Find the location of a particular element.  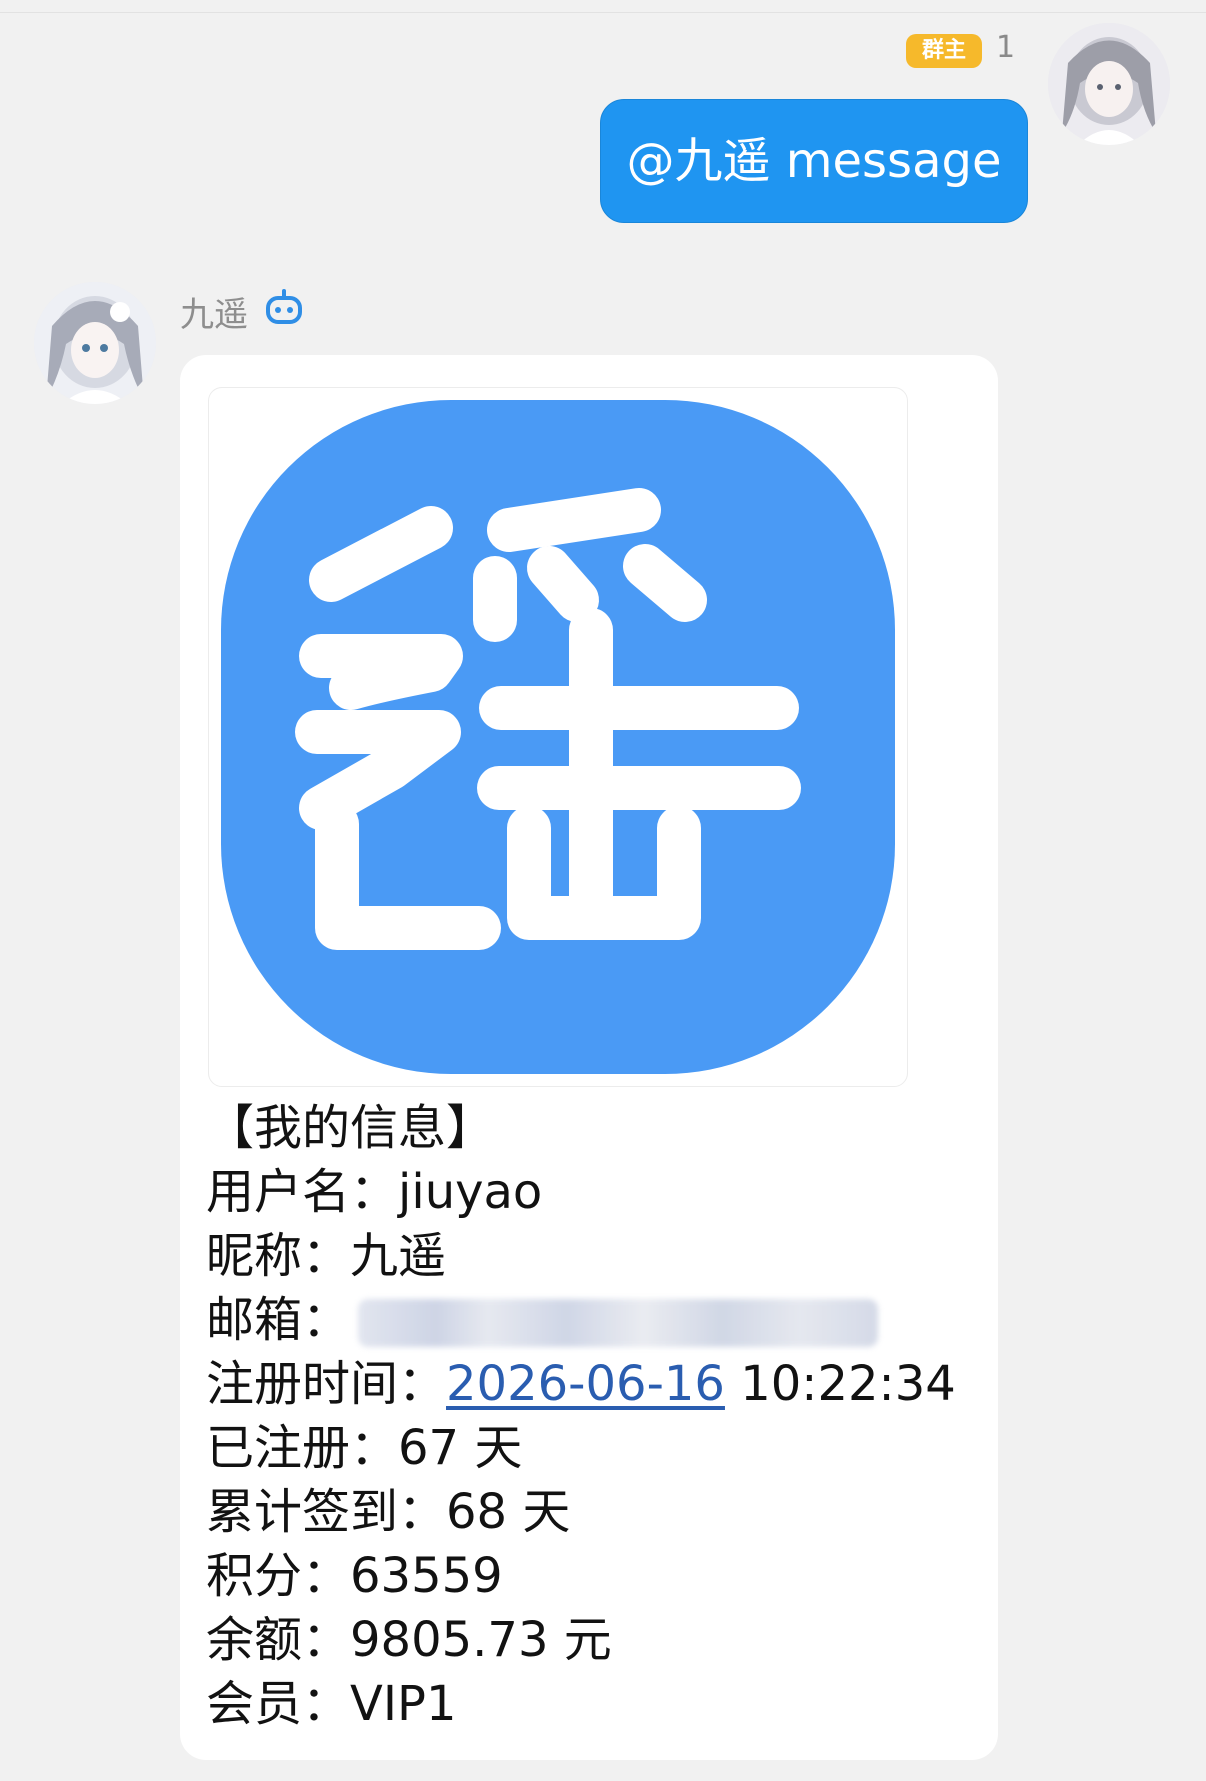

sender-name: 九遥 is located at coordinates (214, 315).